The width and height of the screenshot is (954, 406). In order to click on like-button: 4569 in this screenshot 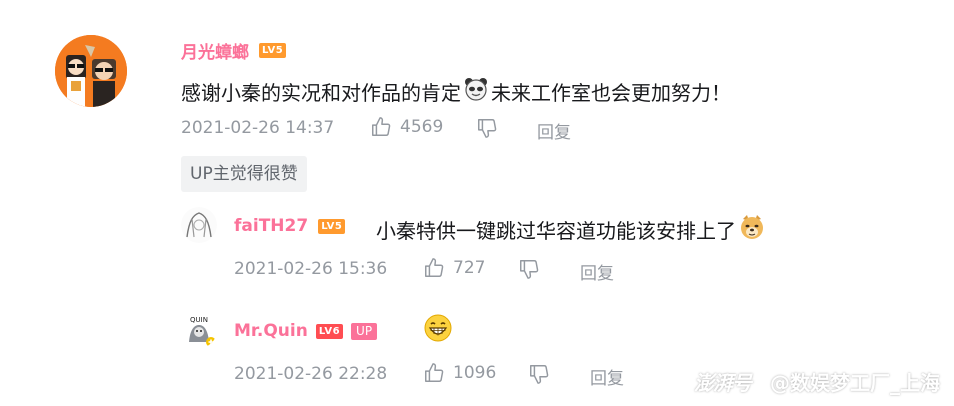, I will do `click(406, 127)`.